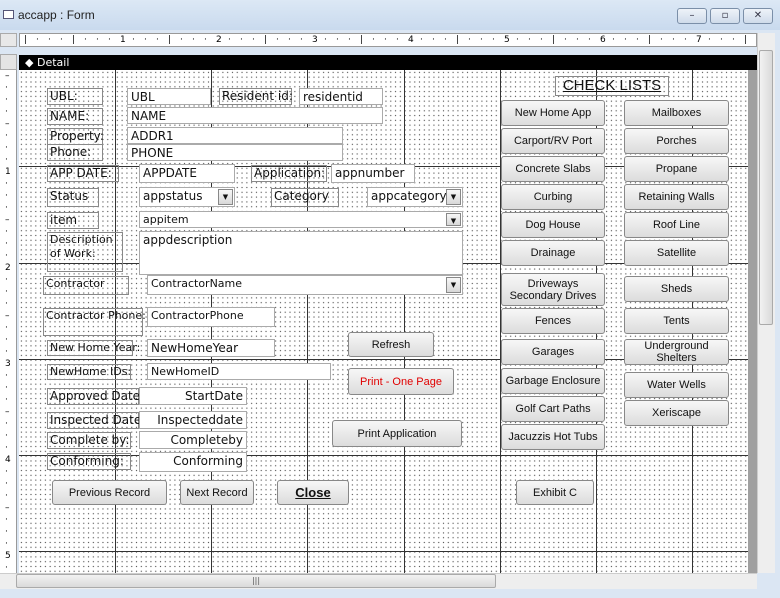 This screenshot has height=598, width=780. Describe the element at coordinates (409, 196) in the screenshot. I see `category-combo-text: appcategory` at that location.